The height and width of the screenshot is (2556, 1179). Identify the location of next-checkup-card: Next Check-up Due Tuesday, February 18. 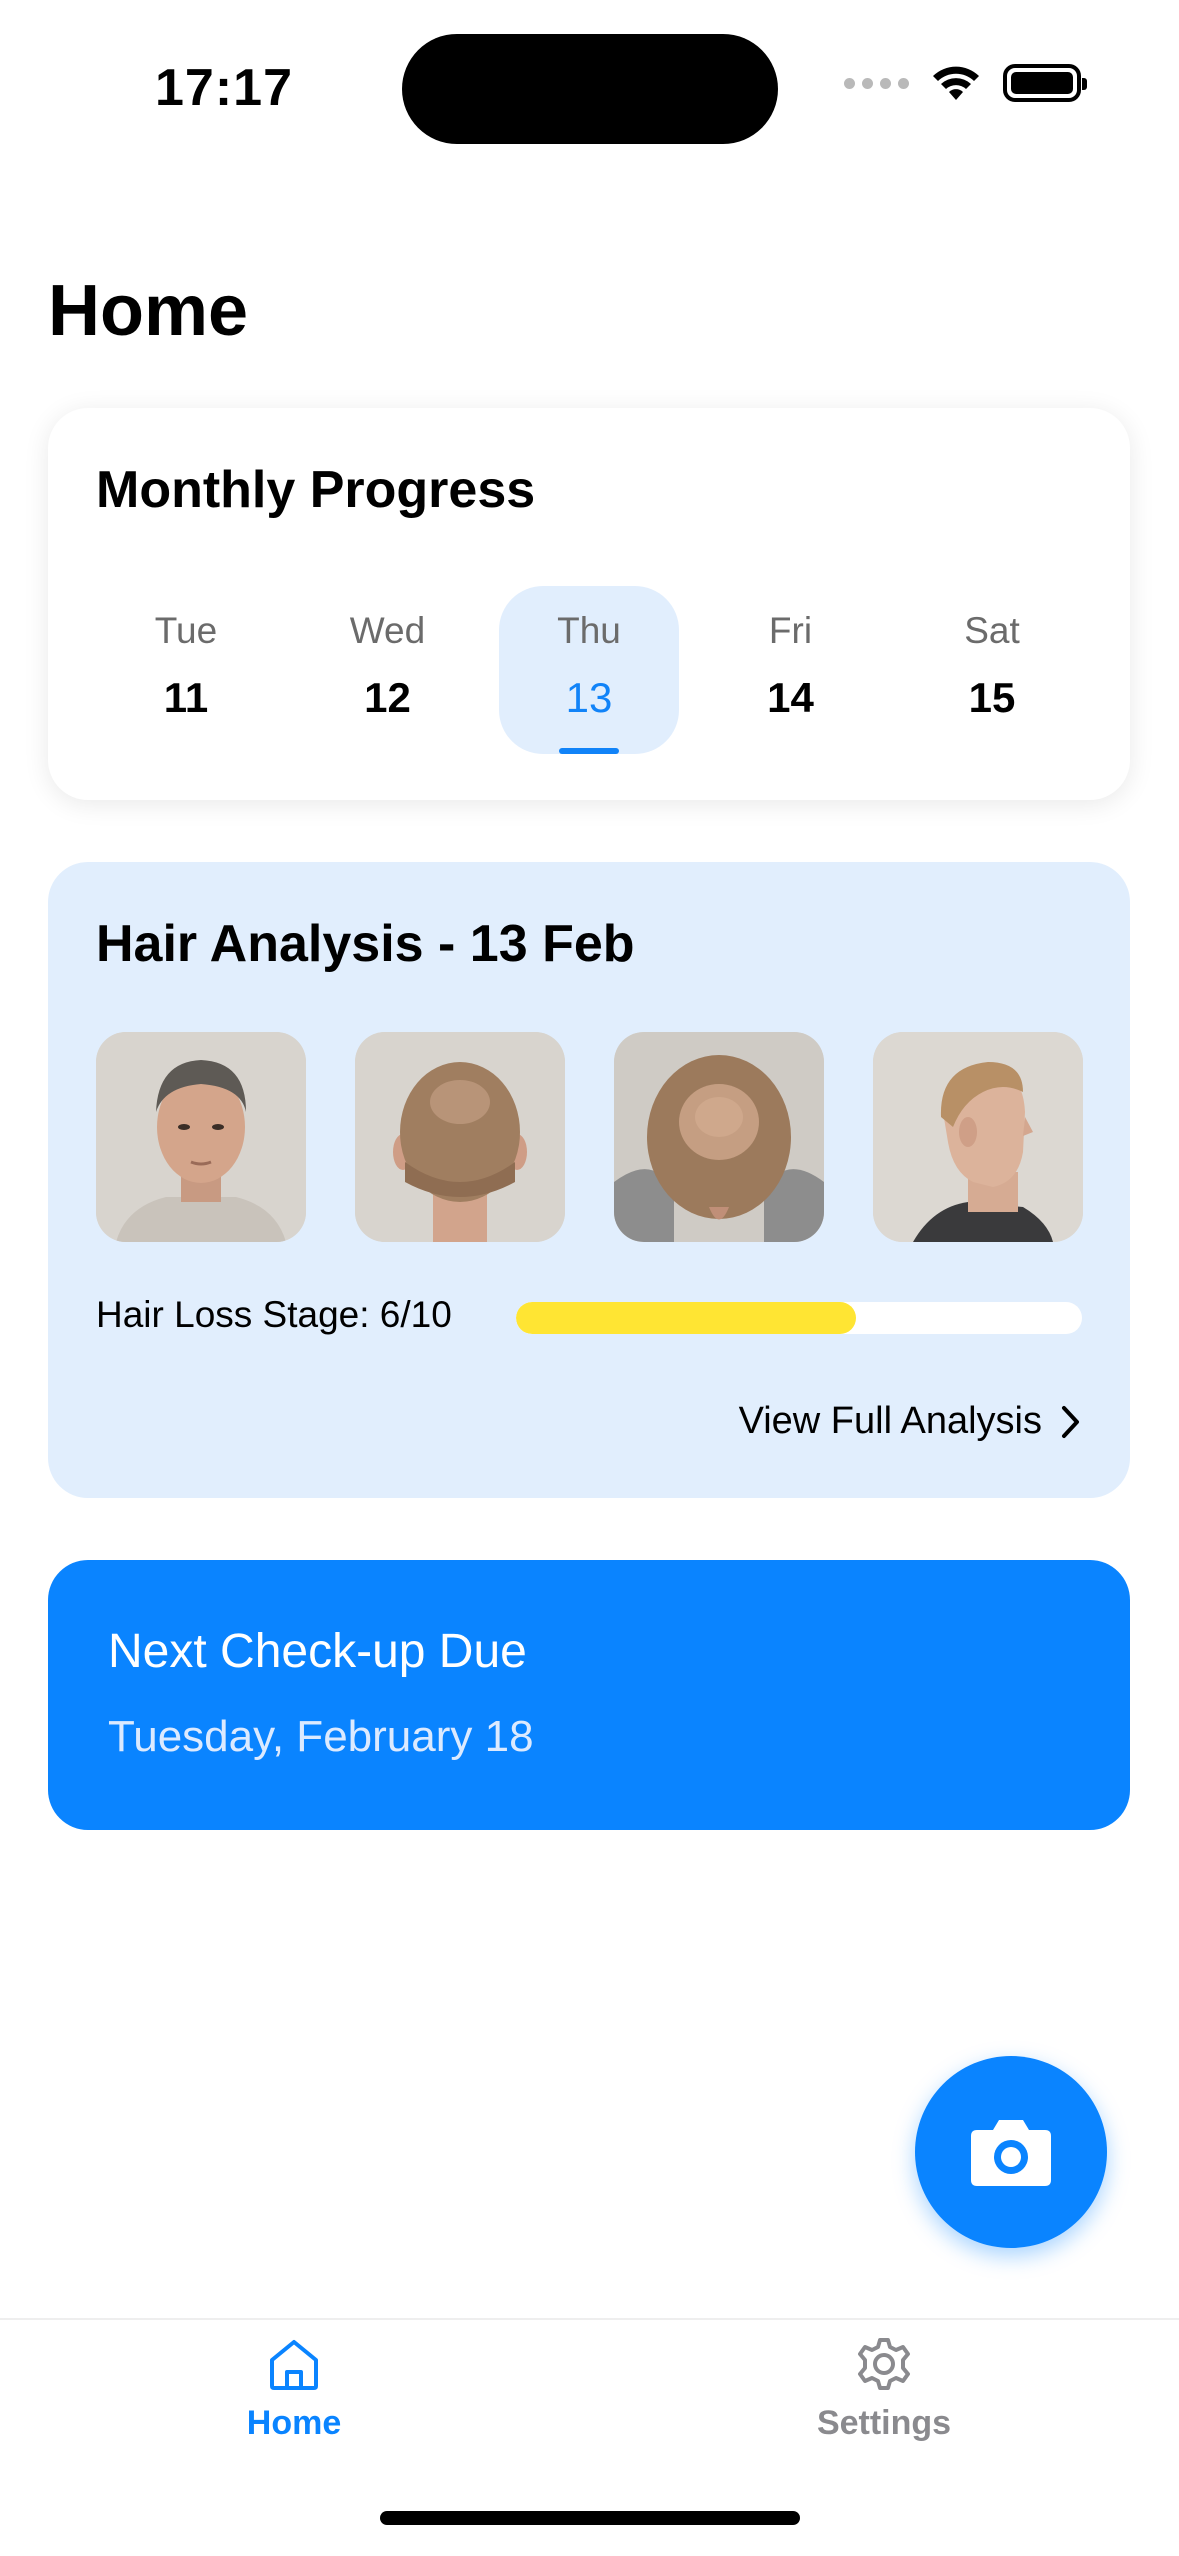
(589, 1695).